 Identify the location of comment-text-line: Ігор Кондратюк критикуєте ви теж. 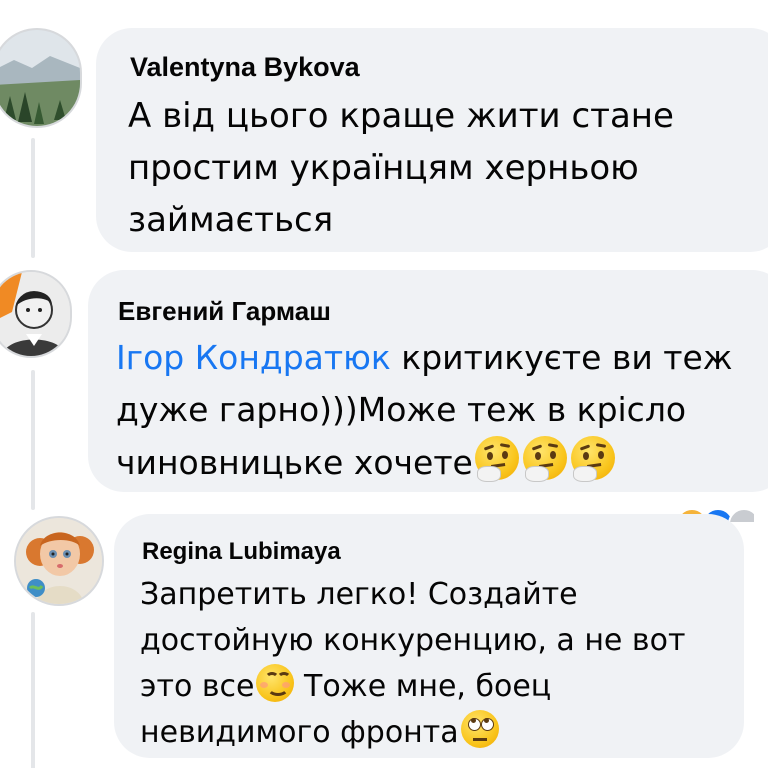
(424, 358).